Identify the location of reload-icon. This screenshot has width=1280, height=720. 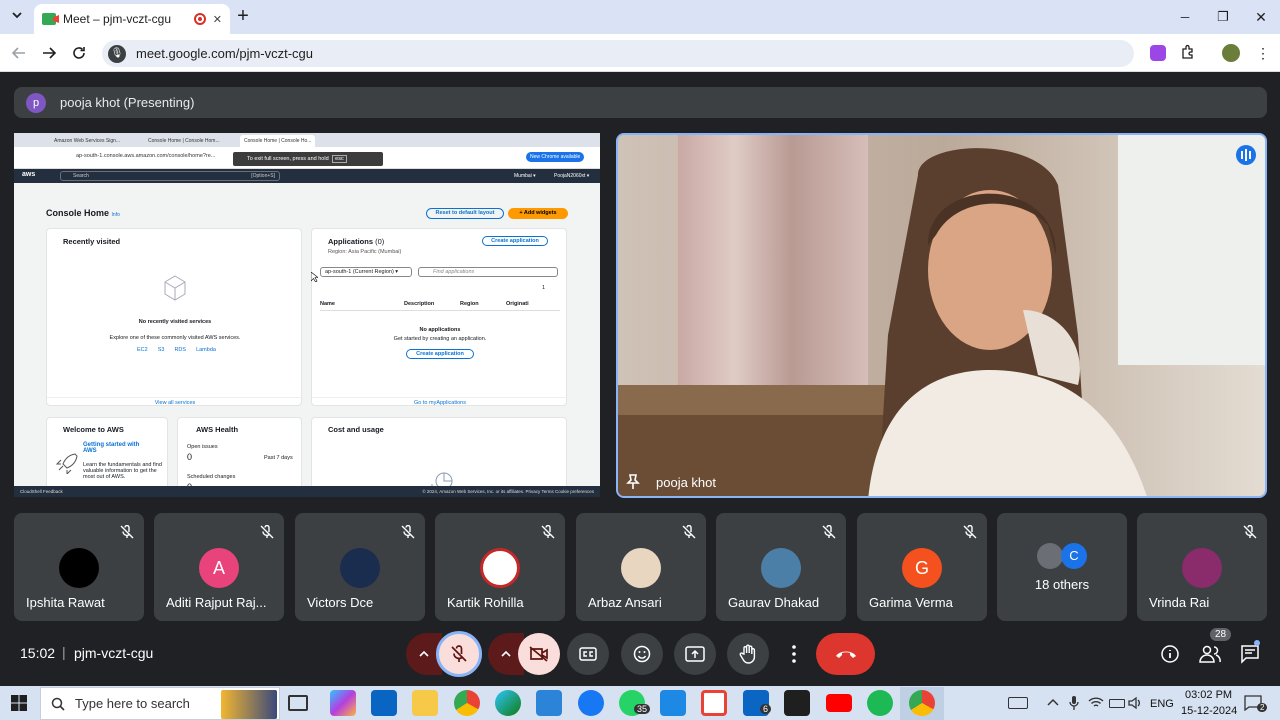
(79, 53).